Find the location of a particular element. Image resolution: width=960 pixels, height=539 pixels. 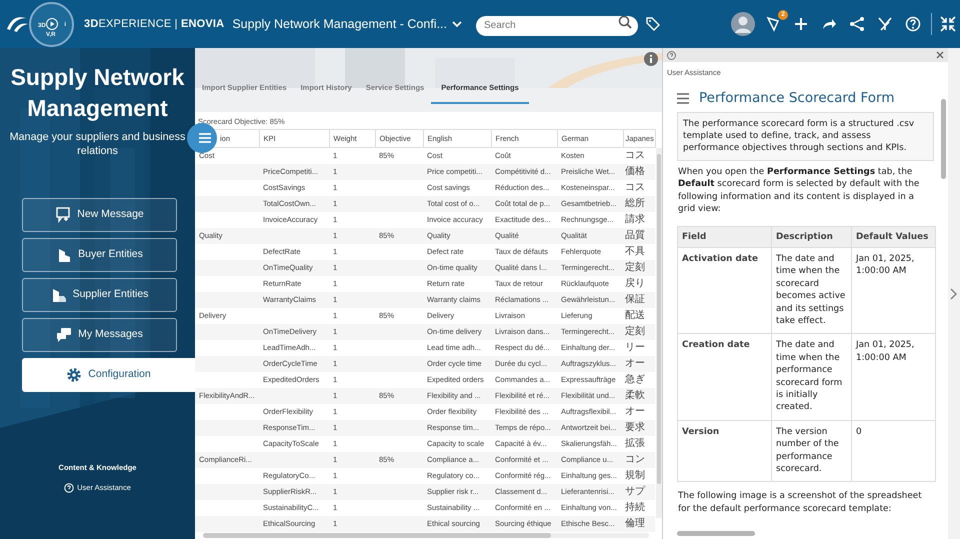

close-icon is located at coordinates (940, 55).